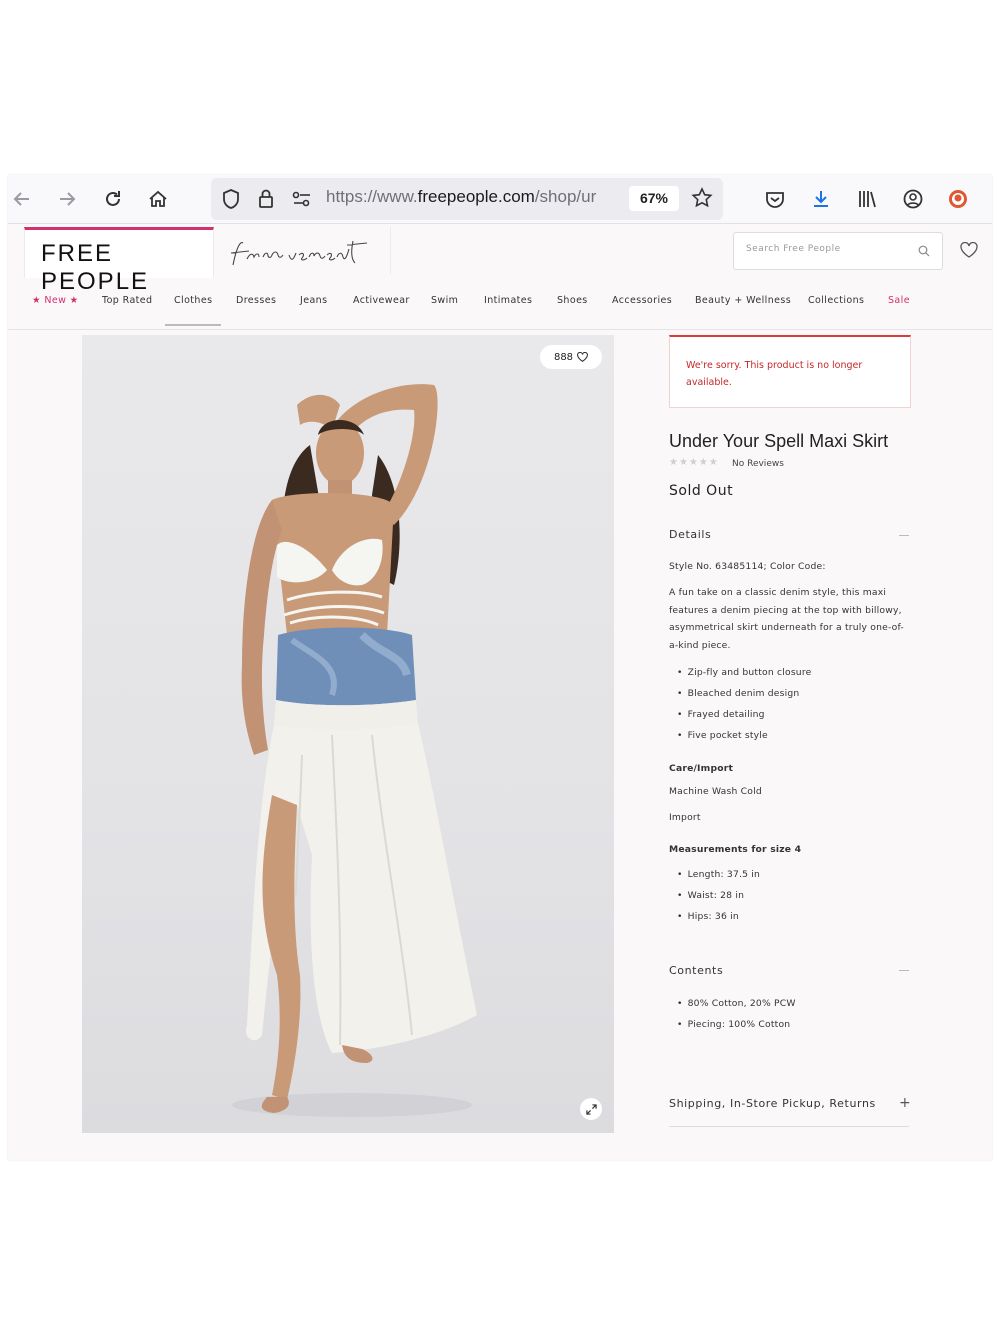  What do you see at coordinates (821, 199) in the screenshot?
I see `download-icon` at bounding box center [821, 199].